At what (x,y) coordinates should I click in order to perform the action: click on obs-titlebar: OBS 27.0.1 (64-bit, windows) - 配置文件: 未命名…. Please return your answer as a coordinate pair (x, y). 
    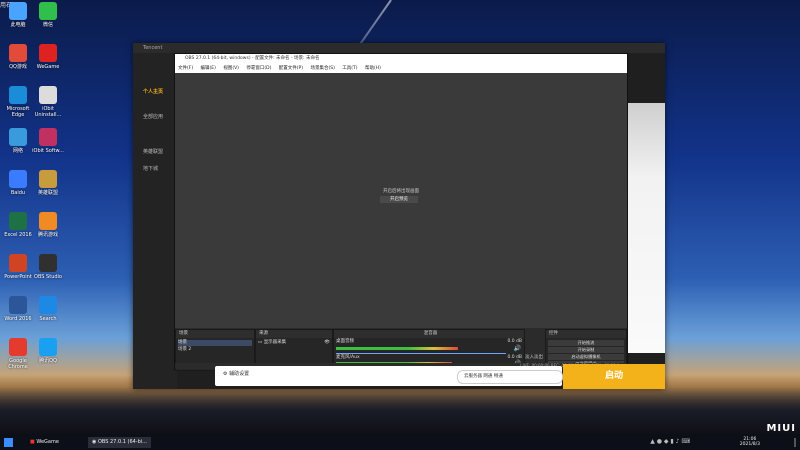
    Looking at the image, I should click on (401, 59).